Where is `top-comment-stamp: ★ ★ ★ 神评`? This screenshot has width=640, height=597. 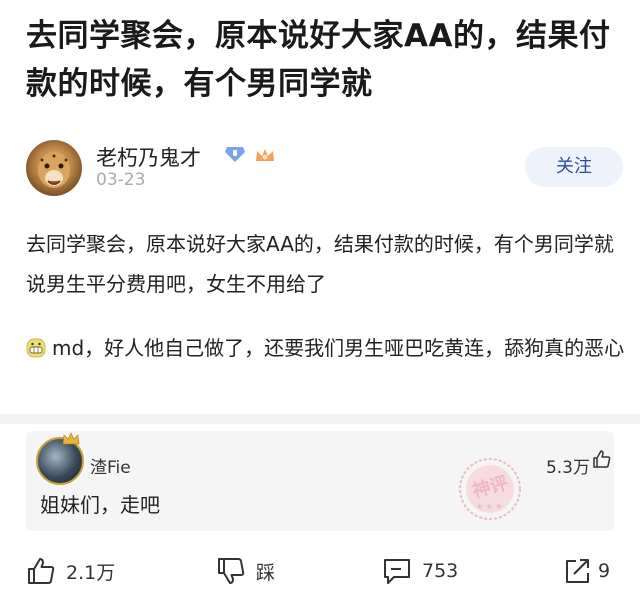
top-comment-stamp: ★ ★ ★ 神评 is located at coordinates (490, 489).